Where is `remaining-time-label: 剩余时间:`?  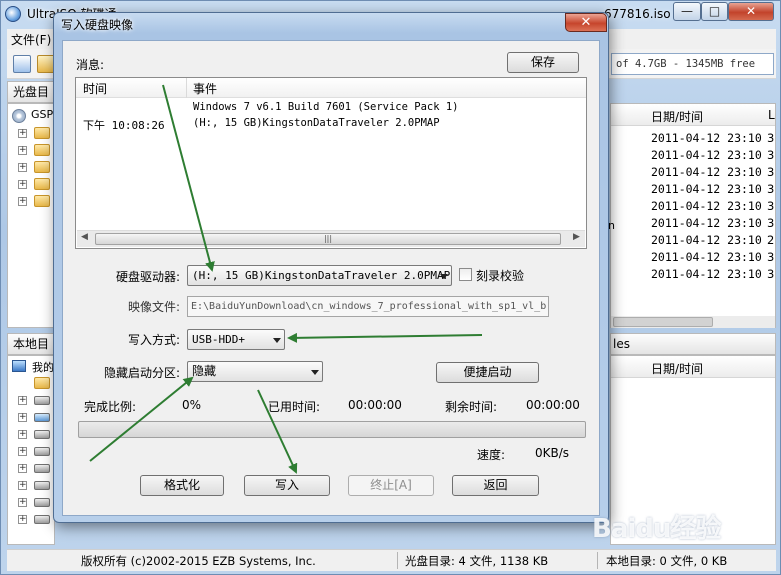 remaining-time-label: 剩余时间: is located at coordinates (471, 407).